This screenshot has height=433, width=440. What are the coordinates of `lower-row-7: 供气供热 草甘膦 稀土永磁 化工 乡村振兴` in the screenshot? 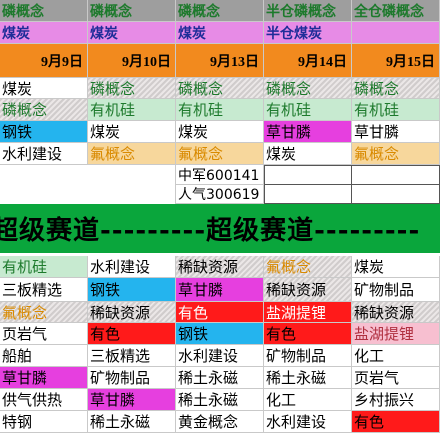 It's located at (220, 400).